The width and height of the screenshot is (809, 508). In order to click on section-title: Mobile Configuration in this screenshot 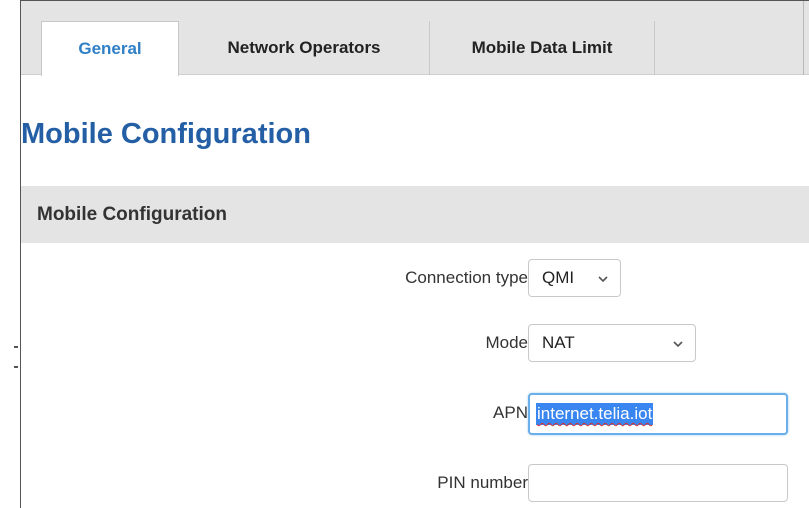, I will do `click(132, 214)`.